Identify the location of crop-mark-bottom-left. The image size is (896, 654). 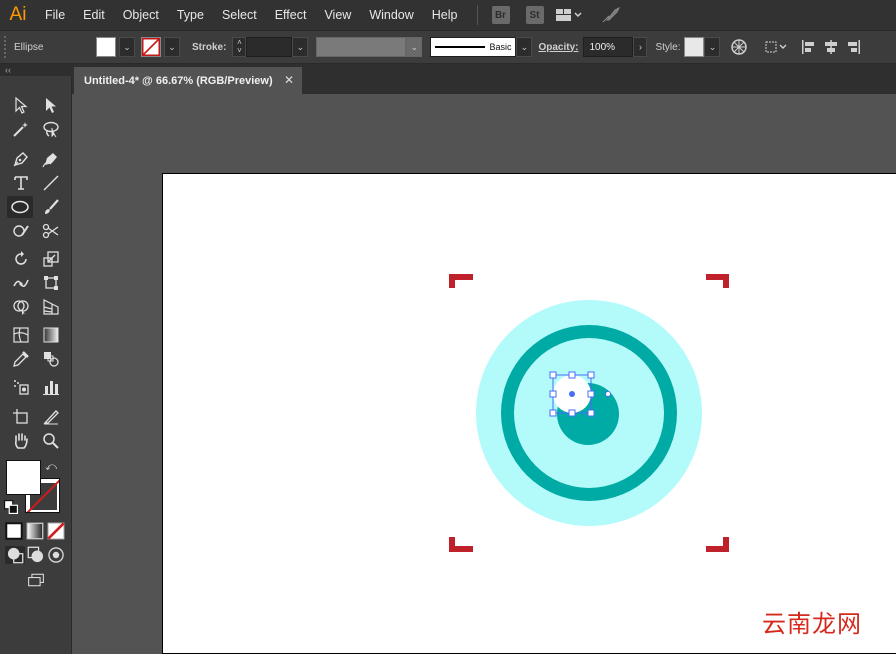
(461, 544).